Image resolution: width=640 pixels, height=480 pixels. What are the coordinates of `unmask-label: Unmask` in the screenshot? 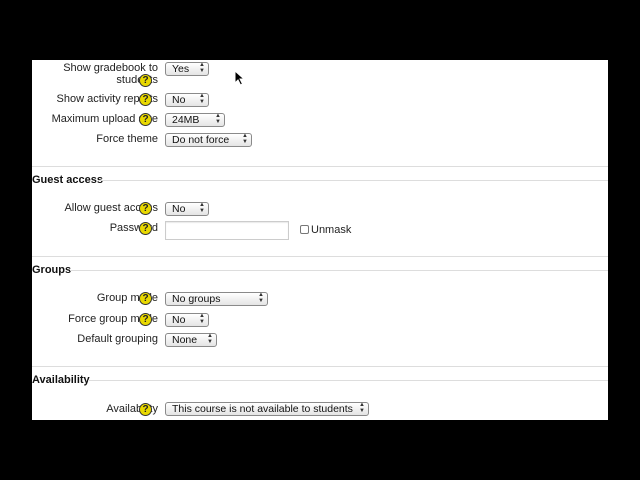 It's located at (331, 230).